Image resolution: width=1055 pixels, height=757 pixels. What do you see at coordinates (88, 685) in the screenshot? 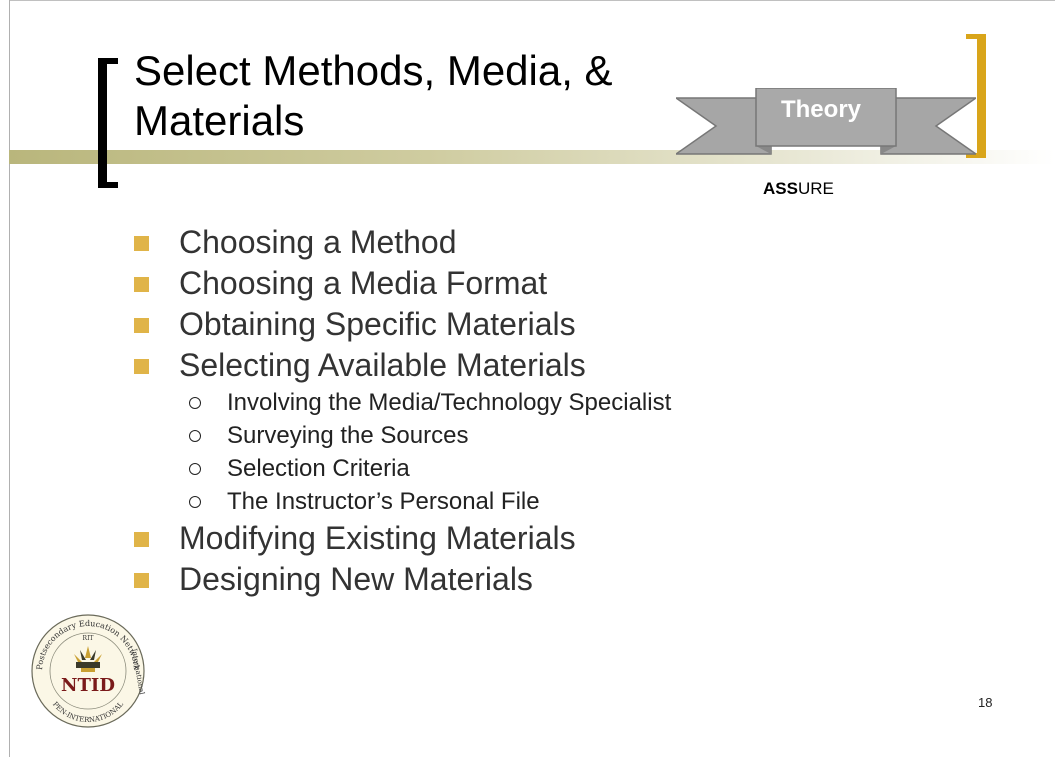
I see `logo-ntid-text: NTID` at bounding box center [88, 685].